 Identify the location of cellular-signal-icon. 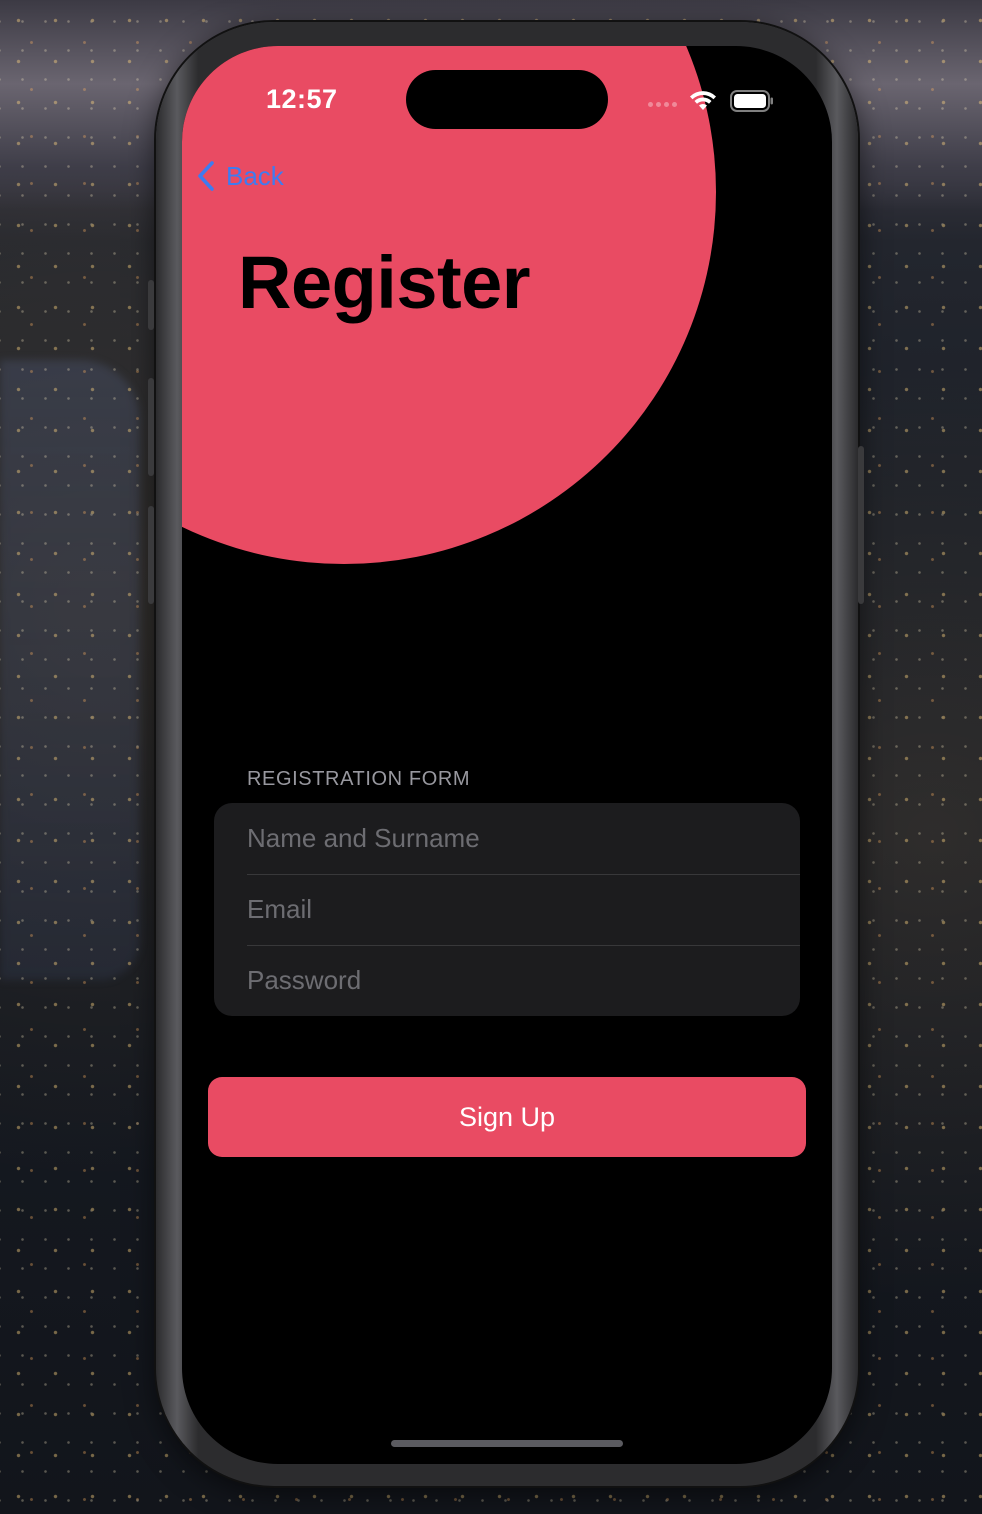
(664, 105).